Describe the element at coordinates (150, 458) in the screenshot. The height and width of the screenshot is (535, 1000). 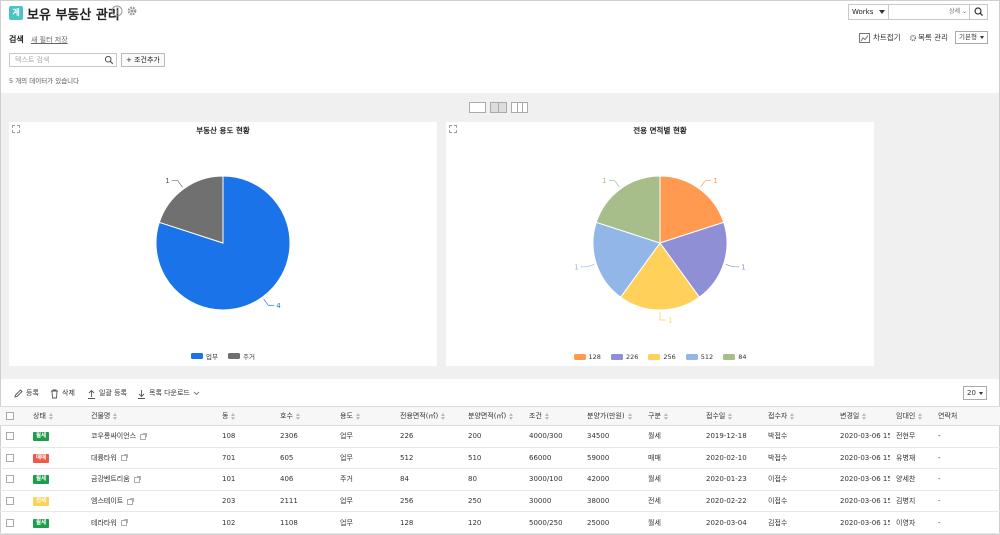
I see `building-cell: 대륭타워` at that location.